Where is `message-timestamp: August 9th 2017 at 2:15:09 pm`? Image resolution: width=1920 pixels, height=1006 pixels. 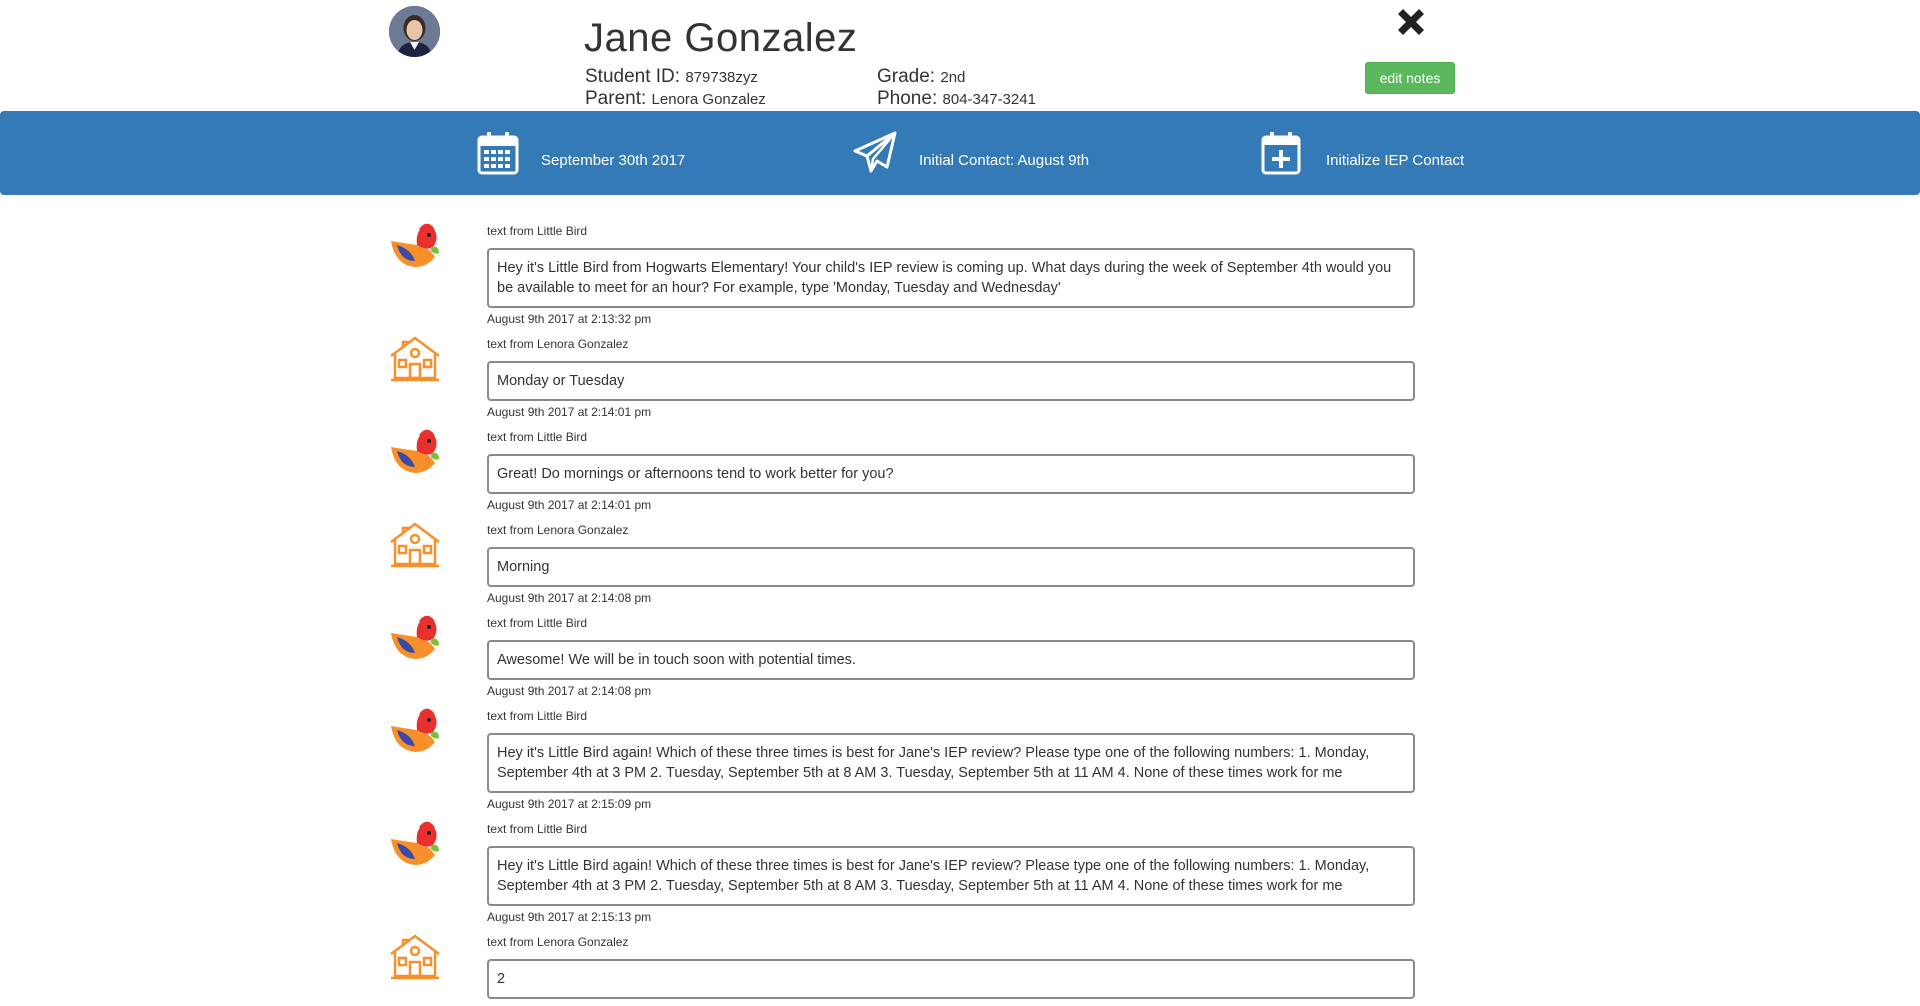
message-timestamp: August 9th 2017 at 2:15:09 pm is located at coordinates (569, 804).